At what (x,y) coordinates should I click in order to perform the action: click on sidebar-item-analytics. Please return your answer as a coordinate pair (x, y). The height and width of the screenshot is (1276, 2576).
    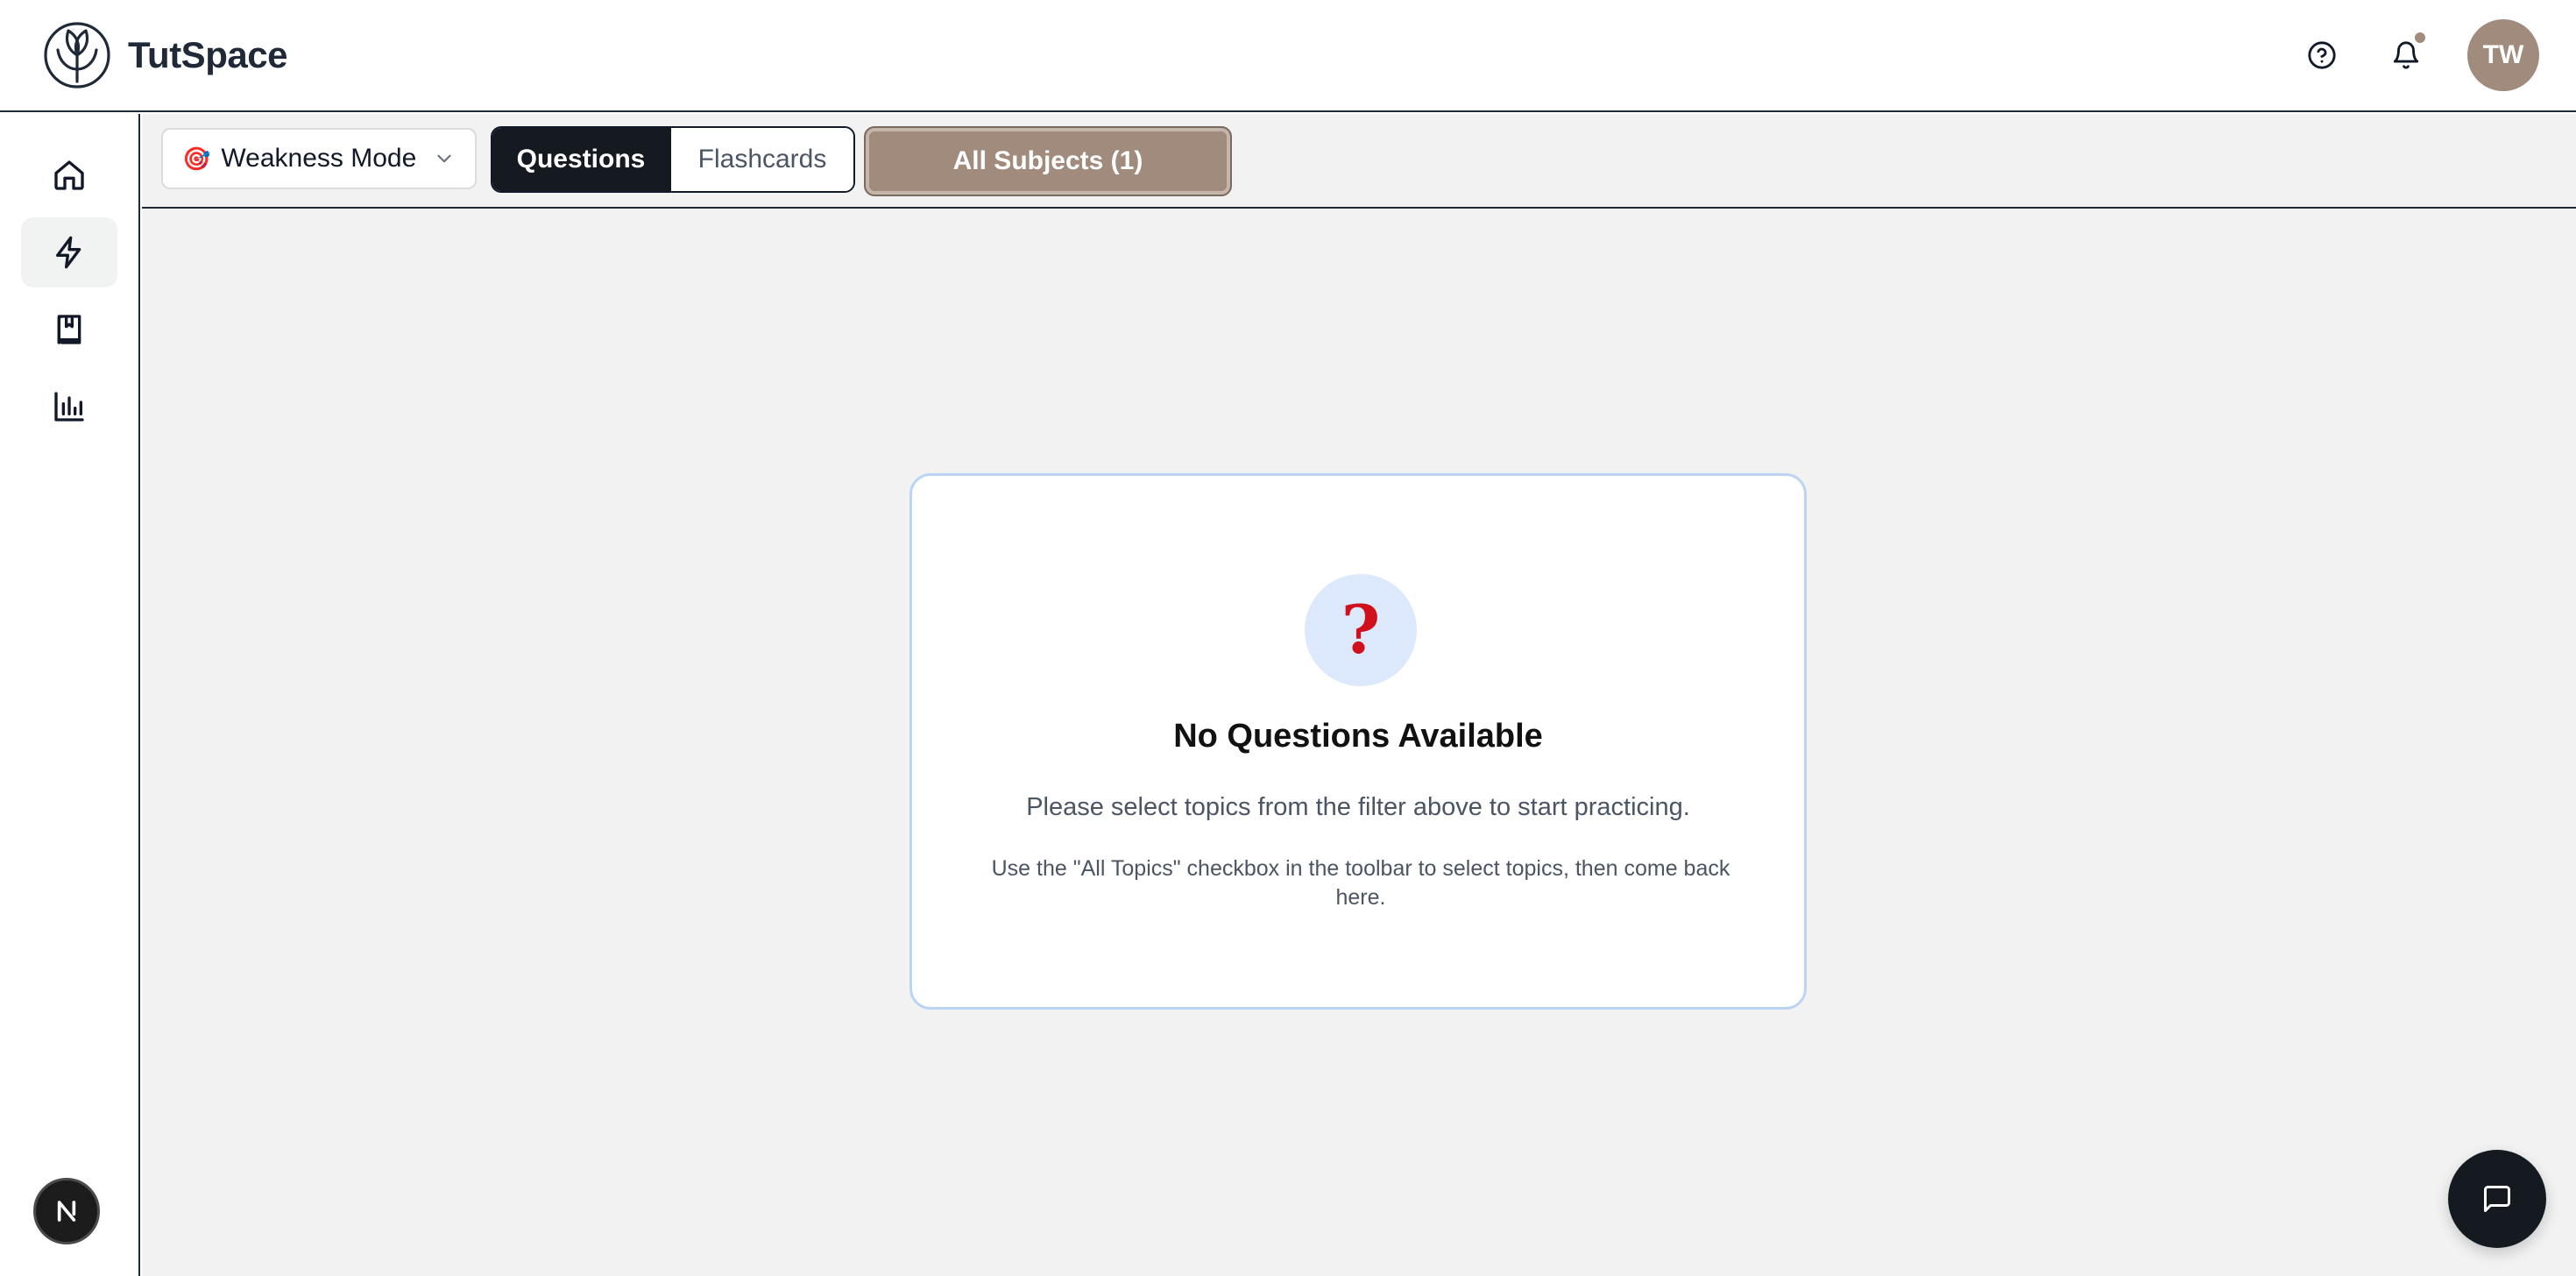
    Looking at the image, I should click on (69, 407).